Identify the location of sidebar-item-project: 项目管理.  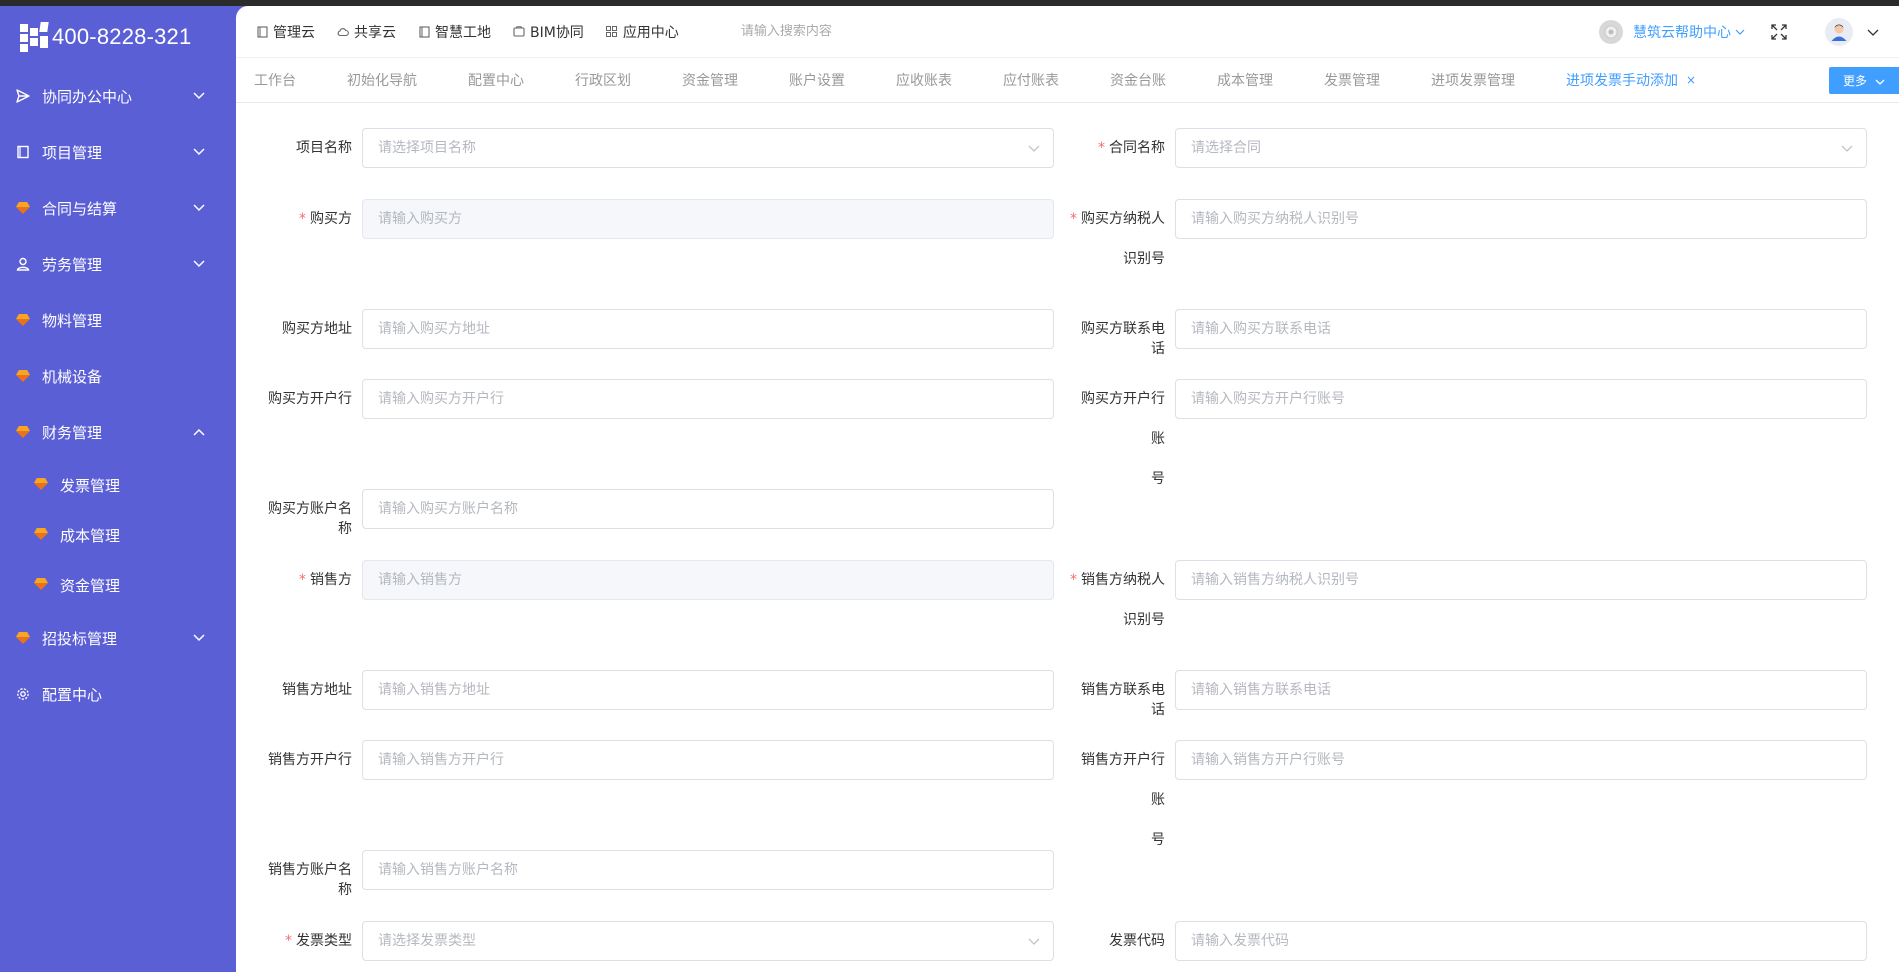
(118, 152).